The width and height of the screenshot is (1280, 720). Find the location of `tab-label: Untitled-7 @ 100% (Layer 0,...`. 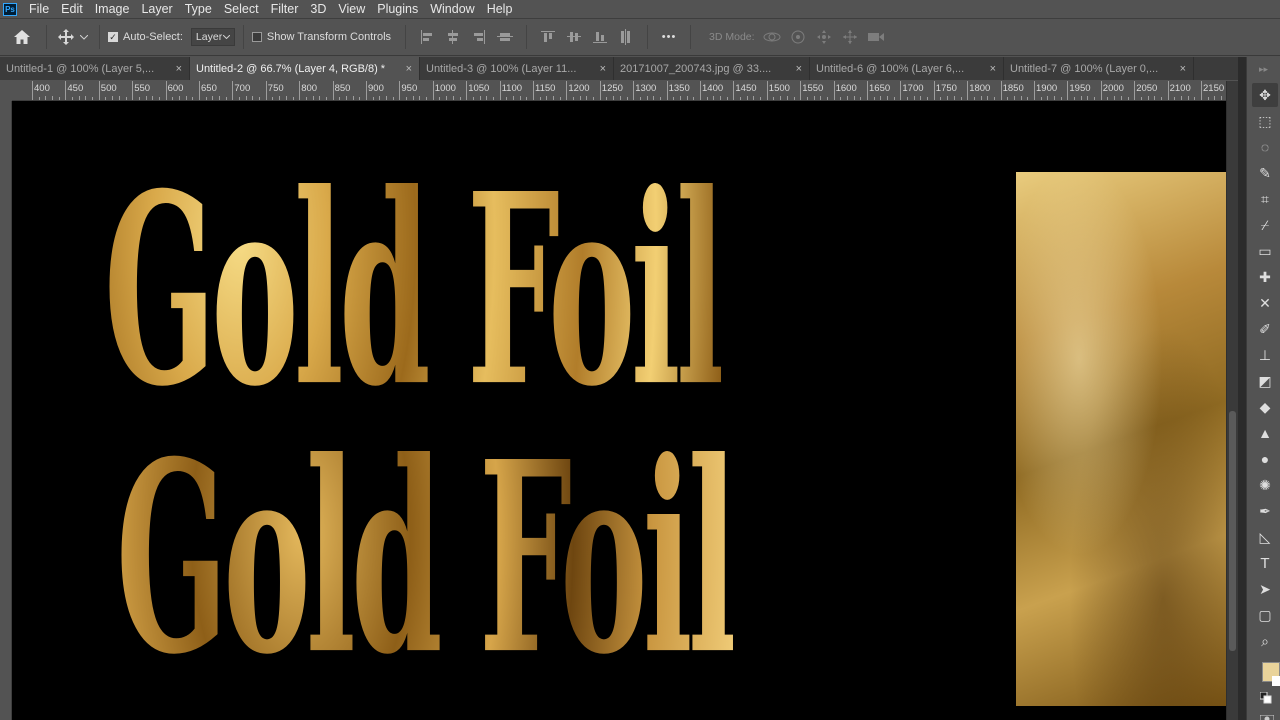

tab-label: Untitled-7 @ 100% (Layer 0,... is located at coordinates (1084, 68).